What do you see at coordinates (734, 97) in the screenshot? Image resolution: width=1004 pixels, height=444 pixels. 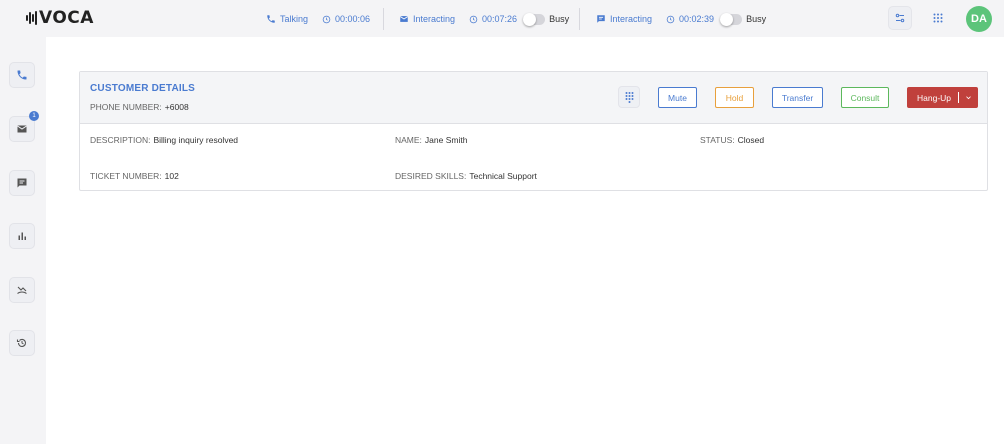 I see `hold-button: Hold` at bounding box center [734, 97].